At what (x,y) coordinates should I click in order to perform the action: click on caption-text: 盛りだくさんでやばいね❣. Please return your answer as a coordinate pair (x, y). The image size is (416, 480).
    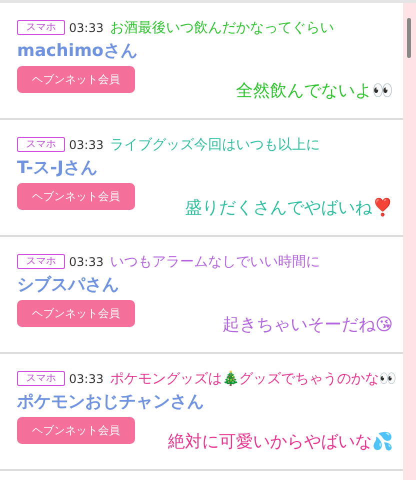
    Looking at the image, I should click on (289, 207).